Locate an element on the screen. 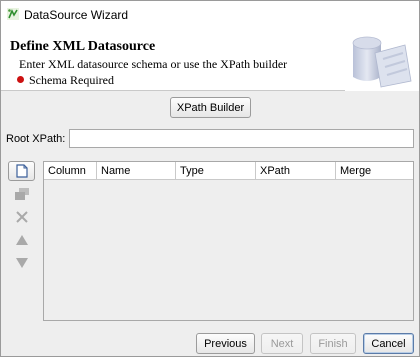 This screenshot has height=357, width=420. database-banner-icon is located at coordinates (382, 60).